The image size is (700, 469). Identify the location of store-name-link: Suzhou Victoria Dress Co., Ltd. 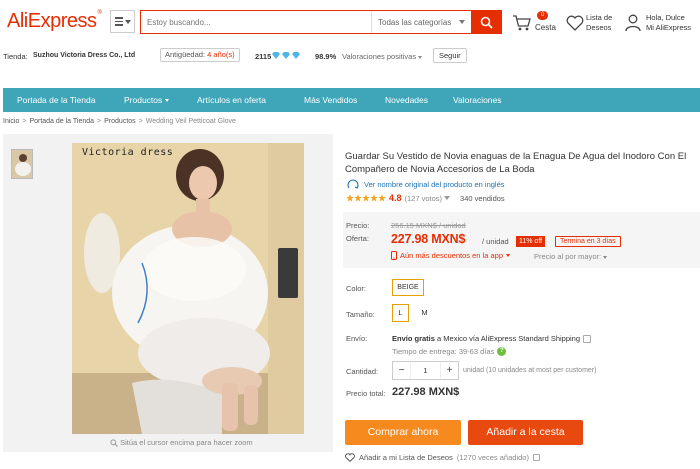
(84, 55).